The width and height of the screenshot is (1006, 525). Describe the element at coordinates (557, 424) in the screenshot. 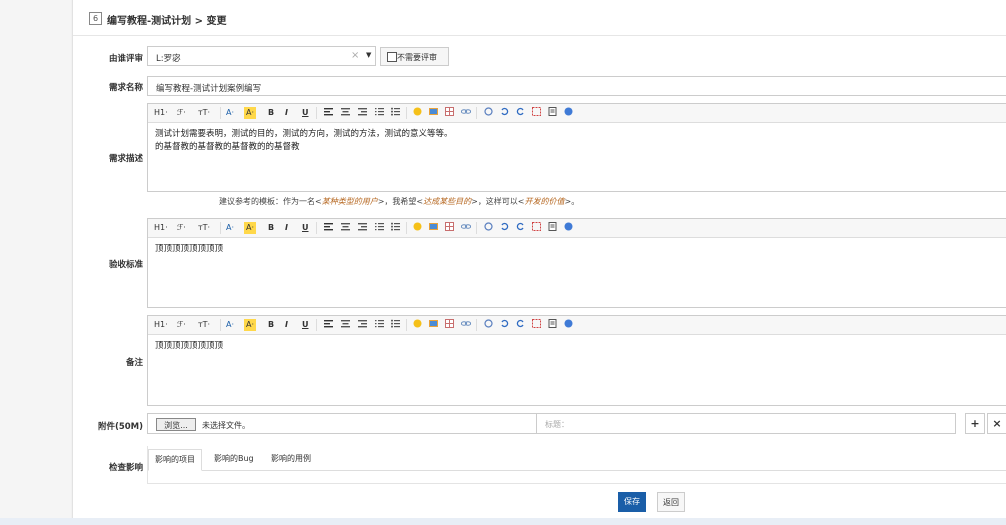

I see `title-placeholder: 标题：` at that location.